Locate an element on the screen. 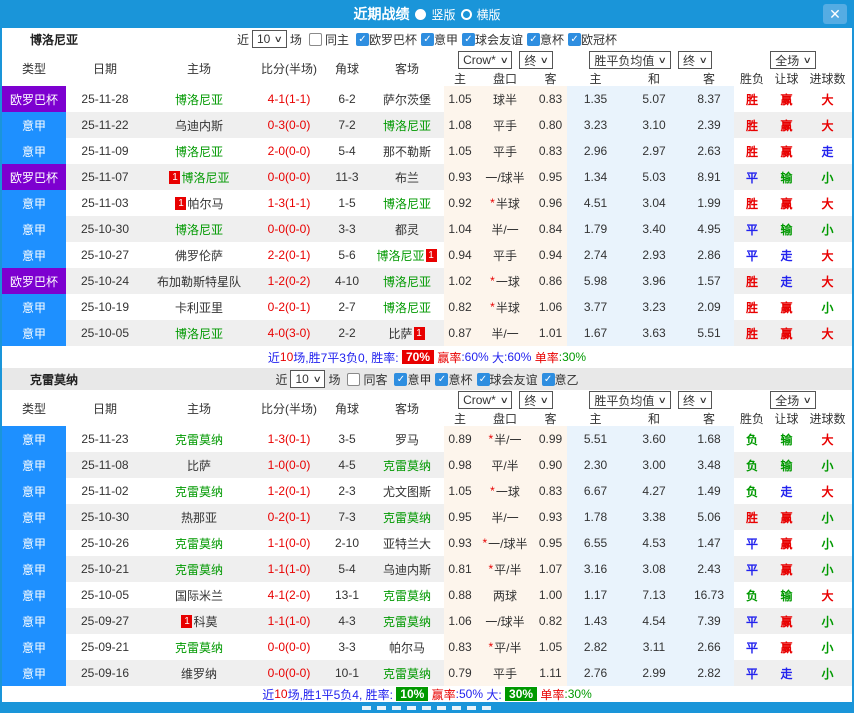  score-cell: 4-1(1-1) is located at coordinates (289, 99).